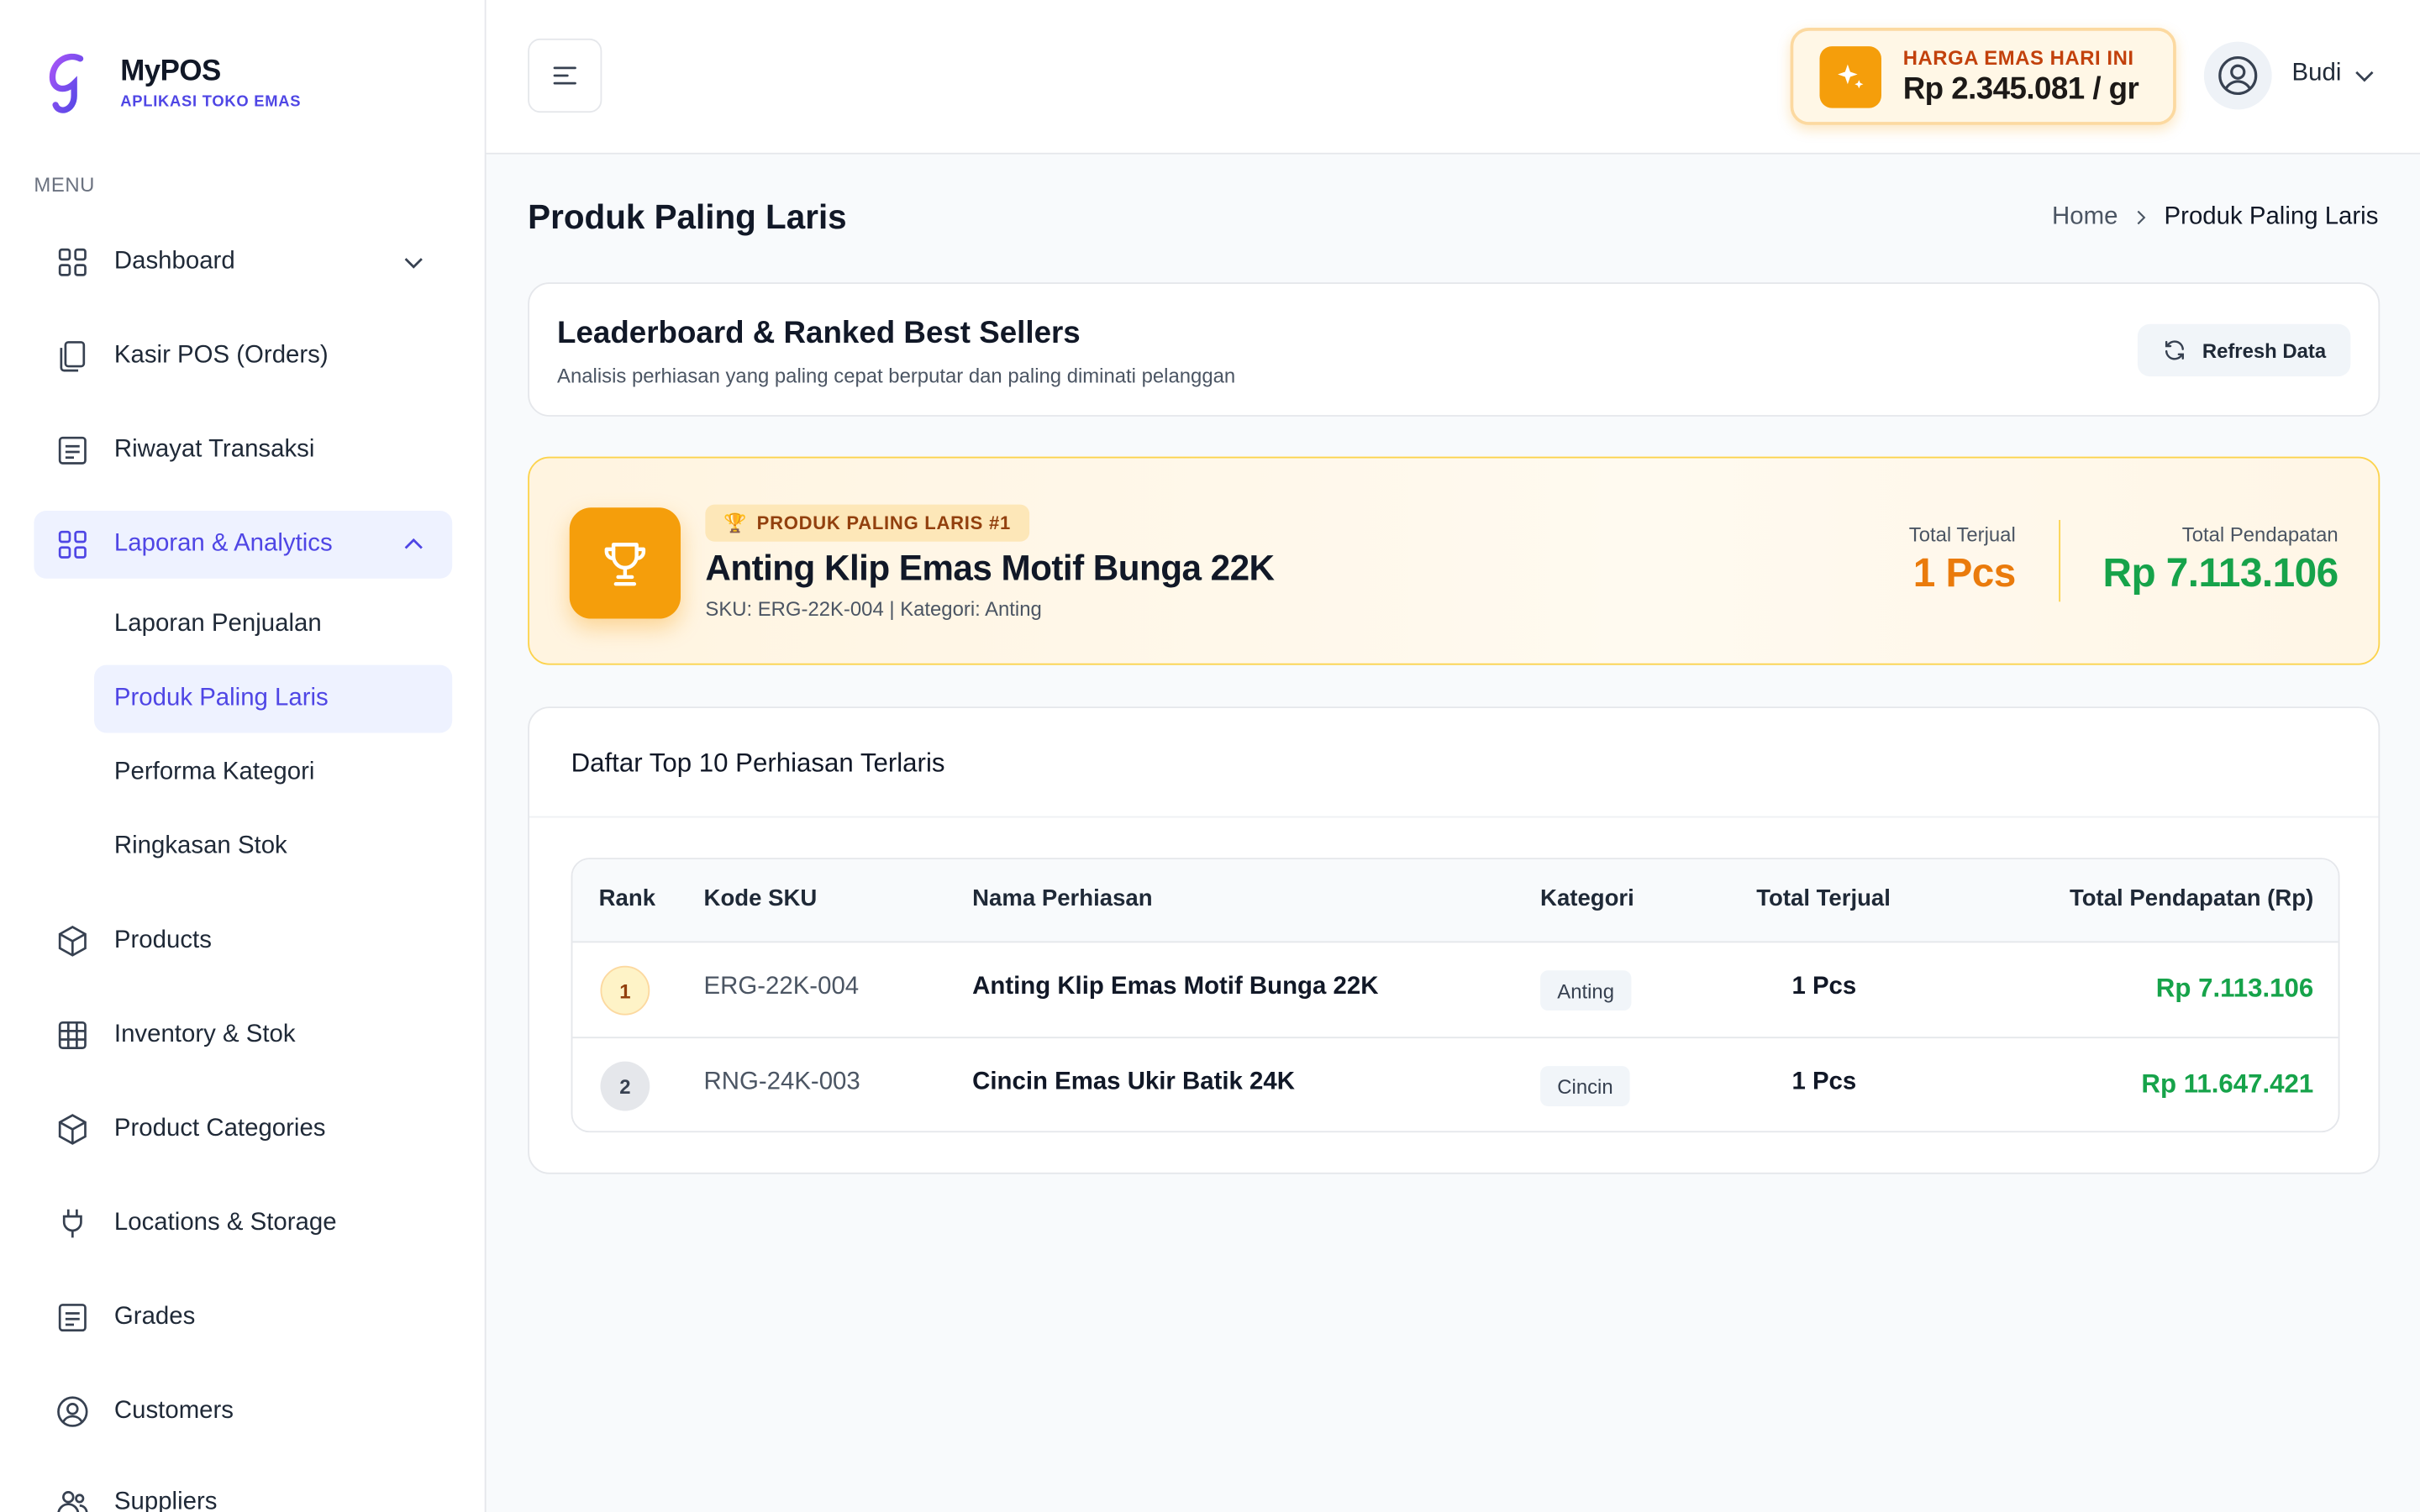 This screenshot has height=1512, width=2420. What do you see at coordinates (72, 1223) in the screenshot?
I see `plug-icon` at bounding box center [72, 1223].